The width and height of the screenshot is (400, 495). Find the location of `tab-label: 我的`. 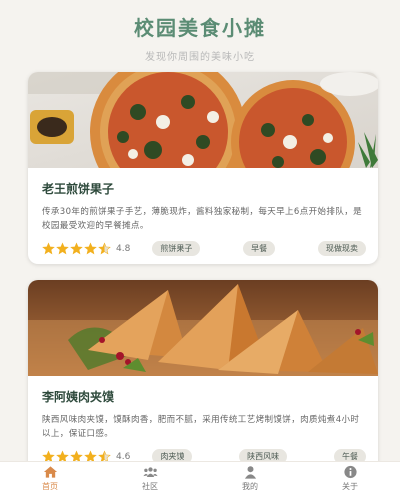

tab-label: 我的 is located at coordinates (250, 486).